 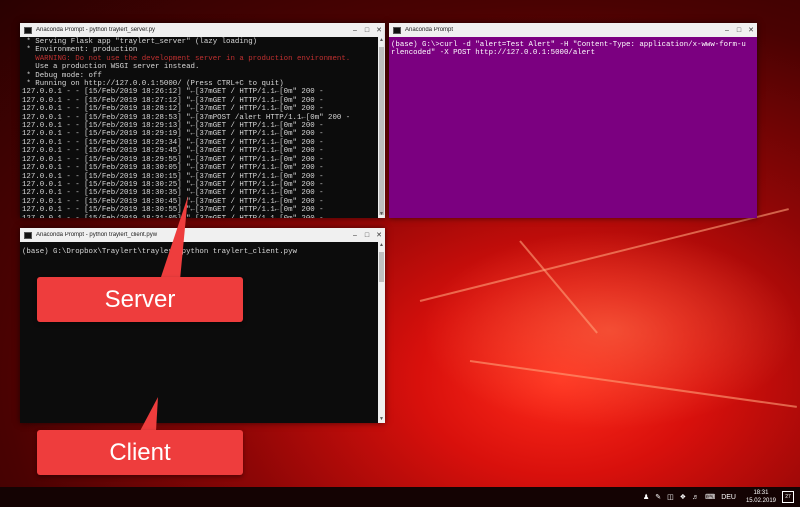 What do you see at coordinates (62, 75) in the screenshot?
I see `console-line: * Debug mode: off` at bounding box center [62, 75].